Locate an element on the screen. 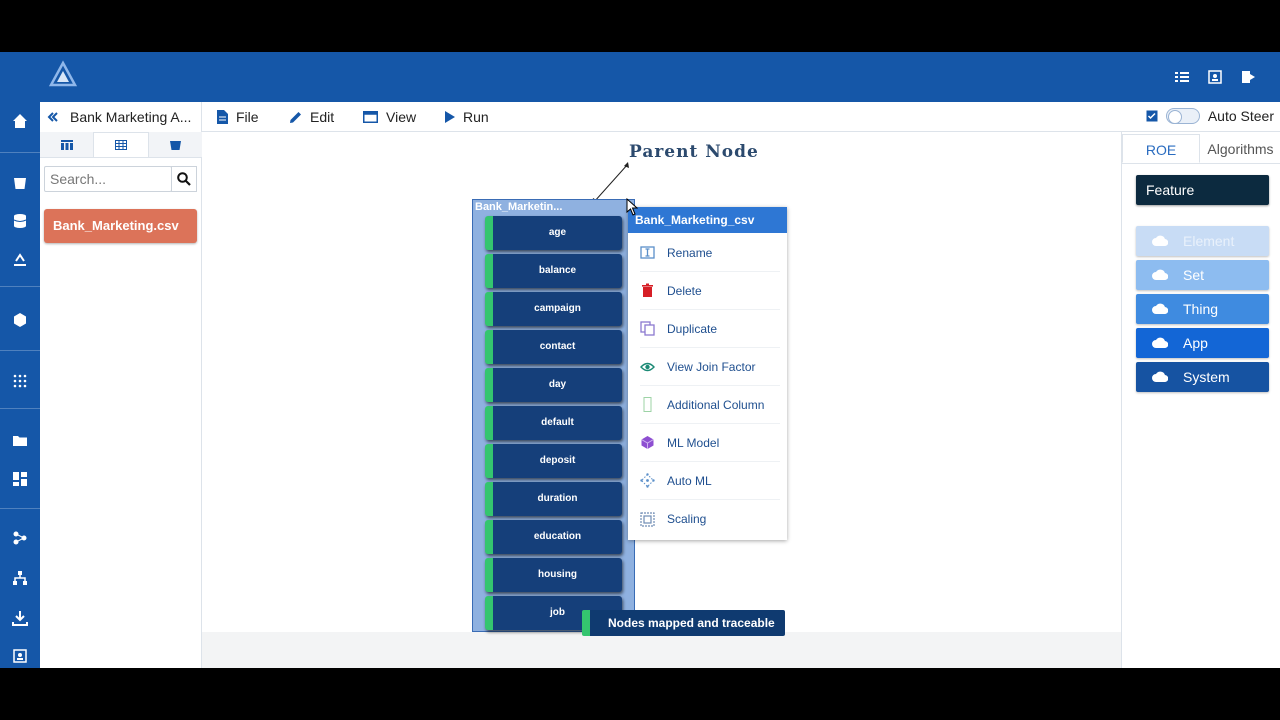  auto-steer-toggle is located at coordinates (1182, 116).